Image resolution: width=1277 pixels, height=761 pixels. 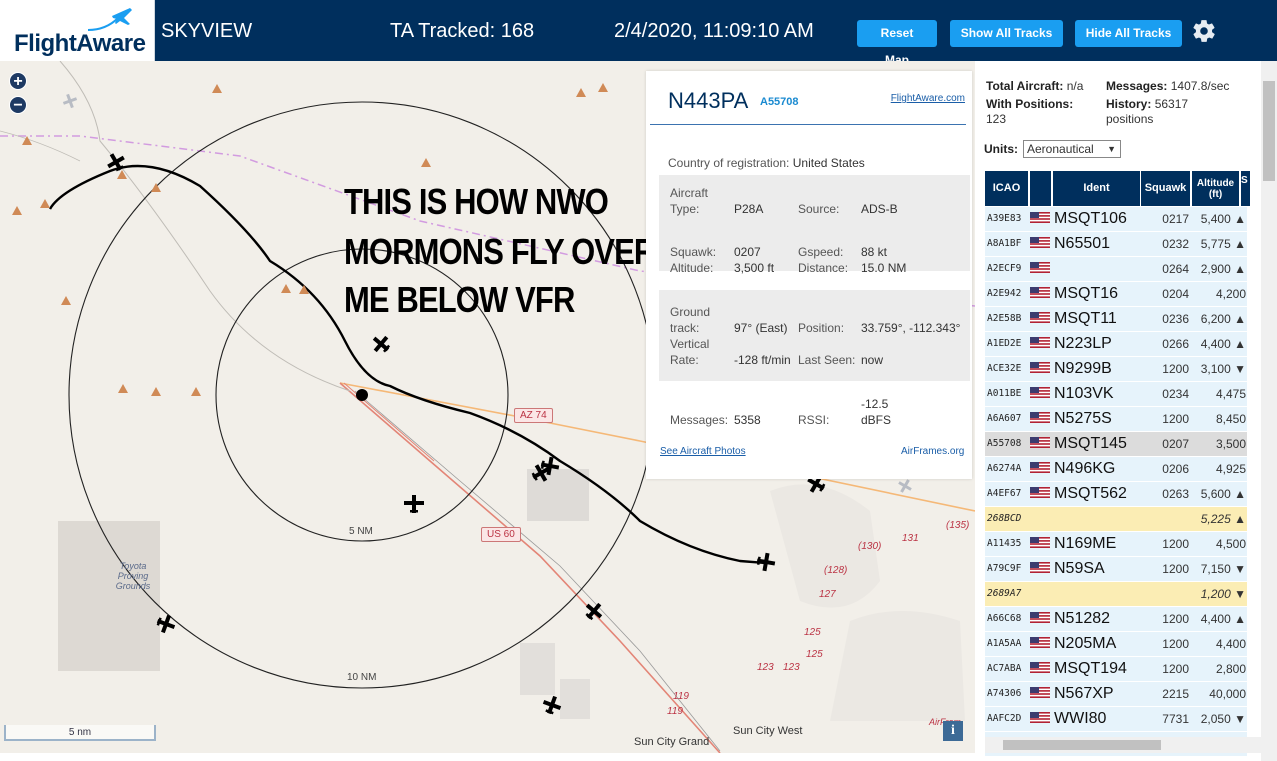 What do you see at coordinates (1130, 119) in the screenshot?
I see `history-unit: positions` at bounding box center [1130, 119].